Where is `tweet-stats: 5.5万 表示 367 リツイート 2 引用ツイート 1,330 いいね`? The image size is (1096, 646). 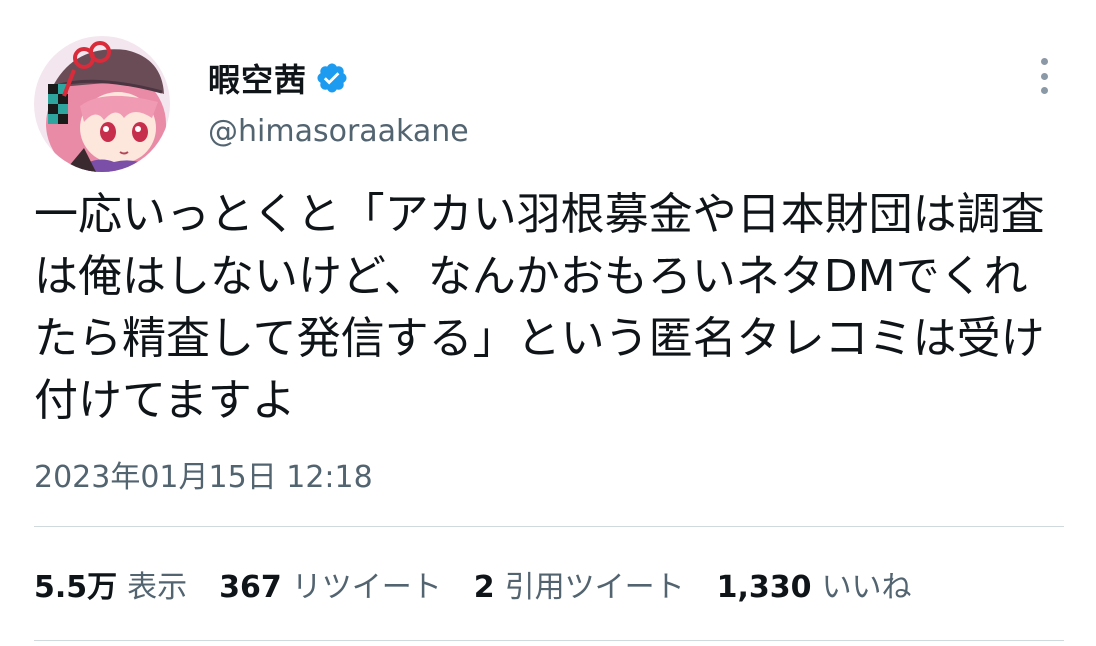 tweet-stats: 5.5万 表示 367 リツイート 2 引用ツイート 1,330 いいね is located at coordinates (489, 584).